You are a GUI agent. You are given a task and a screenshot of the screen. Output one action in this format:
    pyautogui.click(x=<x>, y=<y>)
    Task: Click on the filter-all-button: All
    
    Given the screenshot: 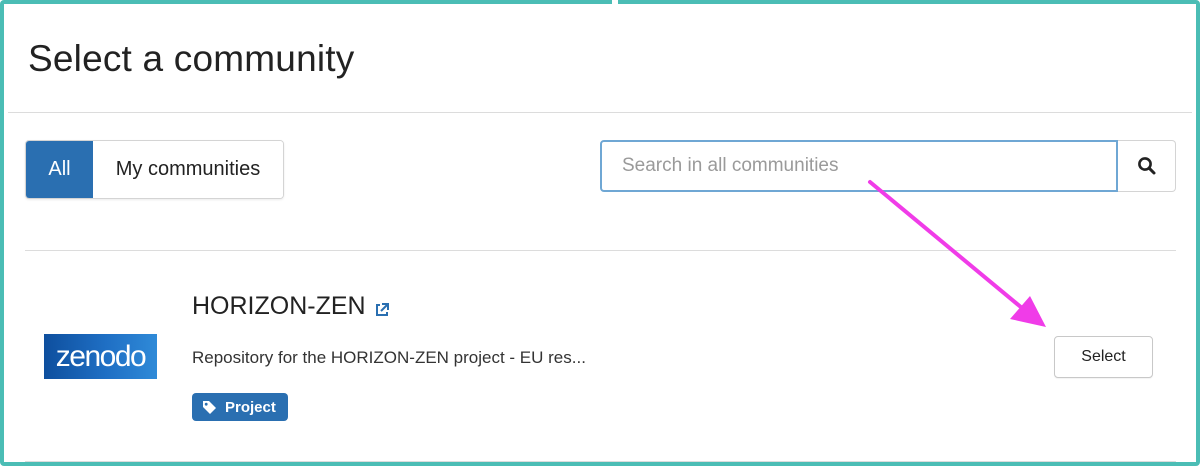 What is the action you would take?
    pyautogui.click(x=59, y=169)
    